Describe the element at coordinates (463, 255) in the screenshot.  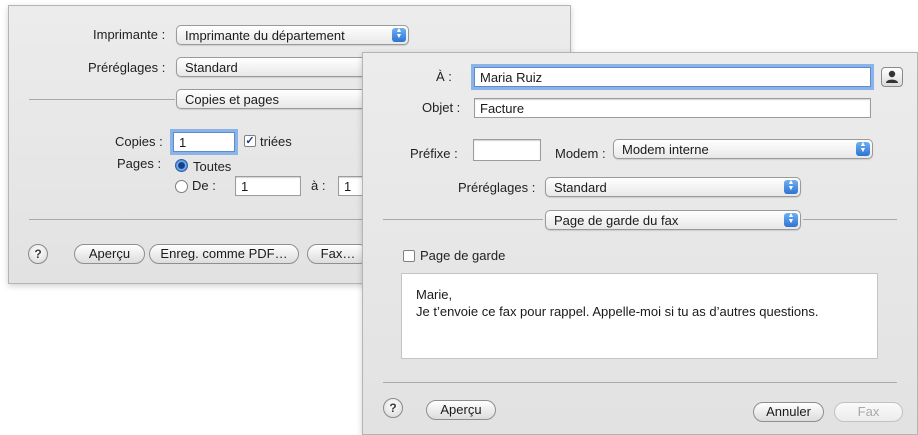
I see `cover-page-label: Page de garde` at that location.